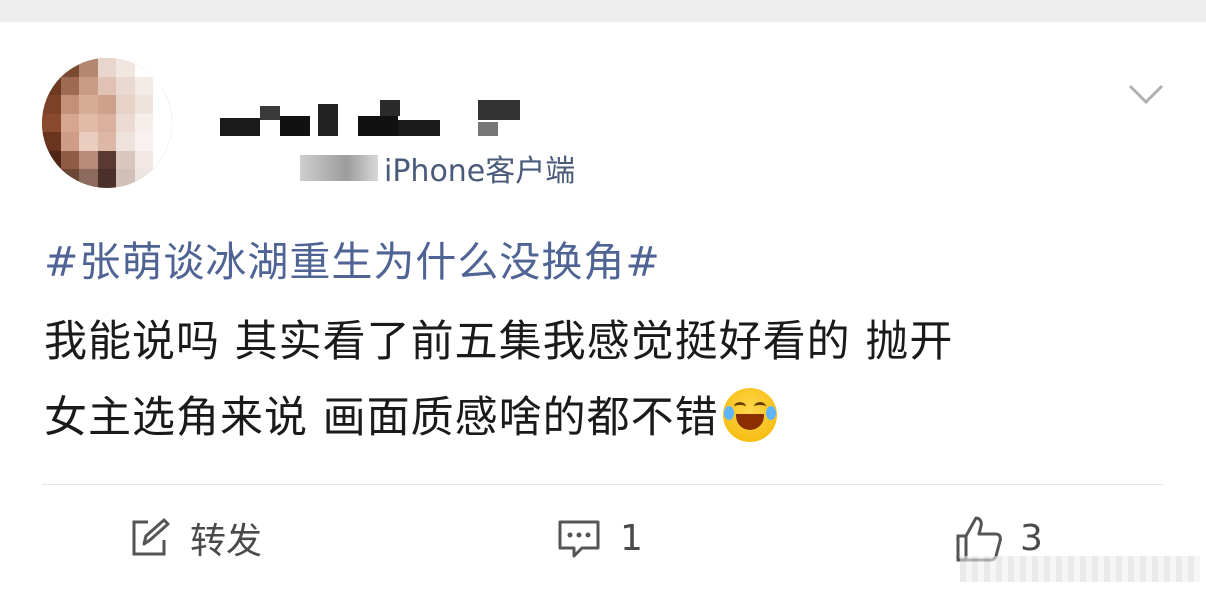 Image resolution: width=1206 pixels, height=596 pixels. What do you see at coordinates (370, 118) in the screenshot?
I see `username-redacted` at bounding box center [370, 118].